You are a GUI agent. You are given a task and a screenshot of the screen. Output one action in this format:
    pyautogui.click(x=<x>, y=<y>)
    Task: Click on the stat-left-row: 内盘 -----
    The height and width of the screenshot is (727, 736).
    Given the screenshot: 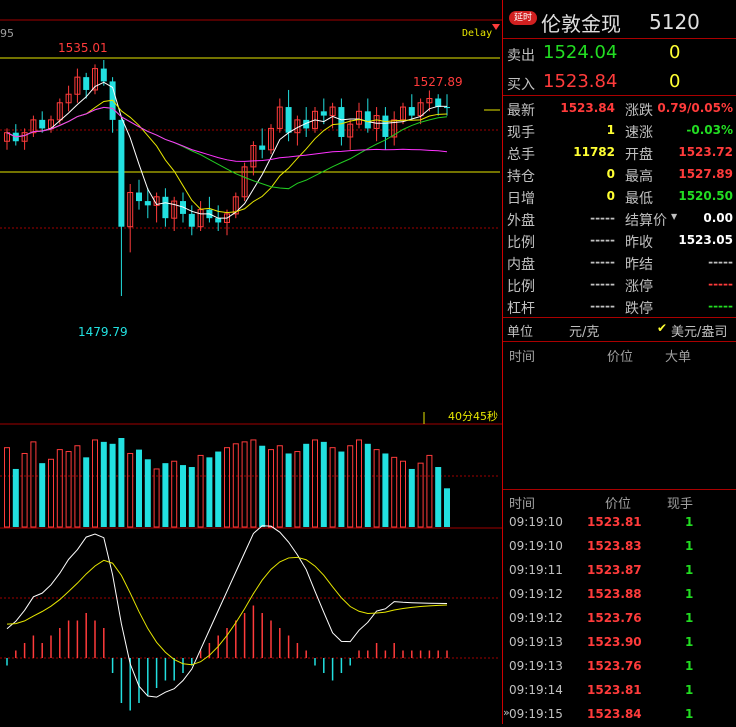 What is the action you would take?
    pyautogui.click(x=561, y=262)
    